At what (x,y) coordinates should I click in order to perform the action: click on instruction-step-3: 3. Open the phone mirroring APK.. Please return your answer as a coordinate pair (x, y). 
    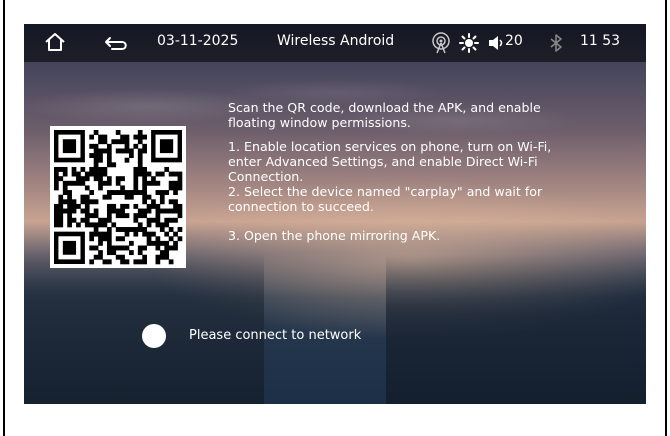
    Looking at the image, I should click on (334, 235).